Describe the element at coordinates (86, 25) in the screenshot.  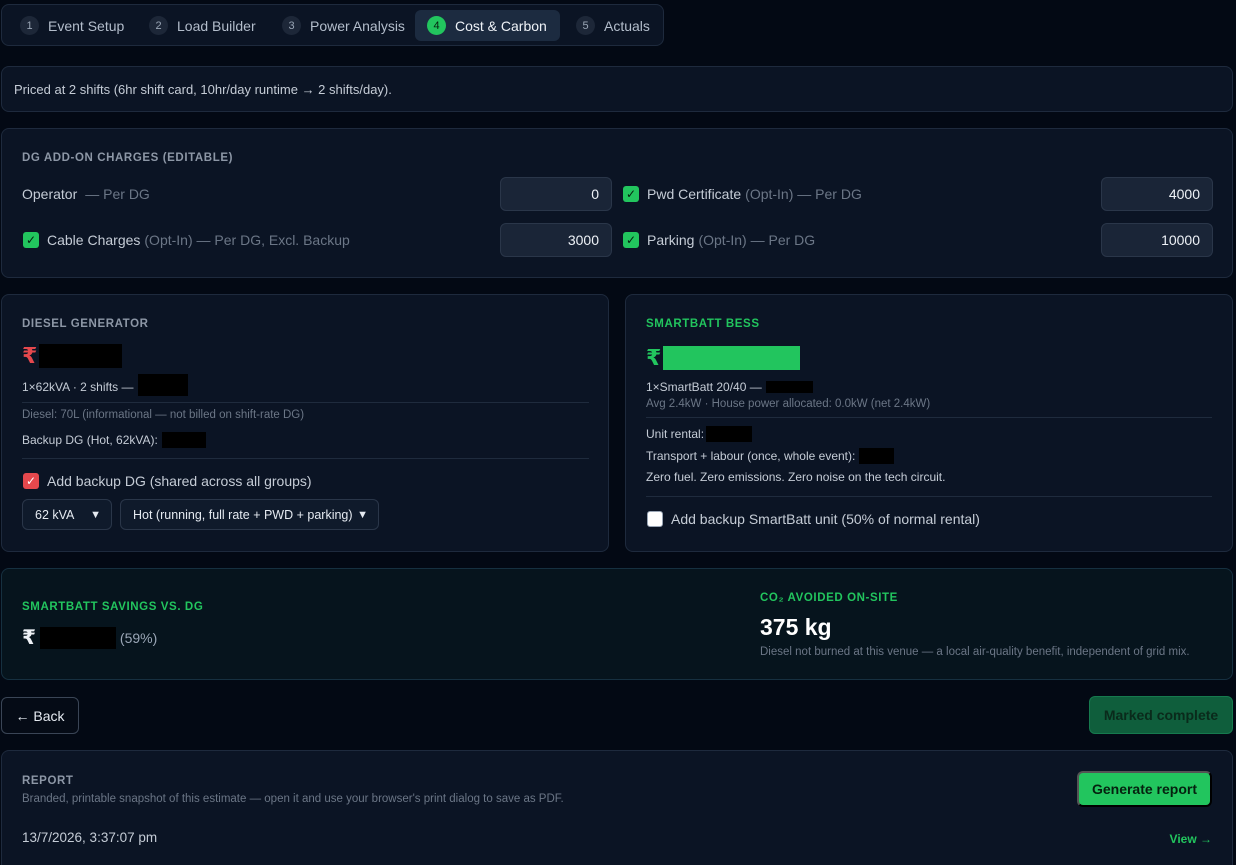
I see `tab-label: Event Setup` at that location.